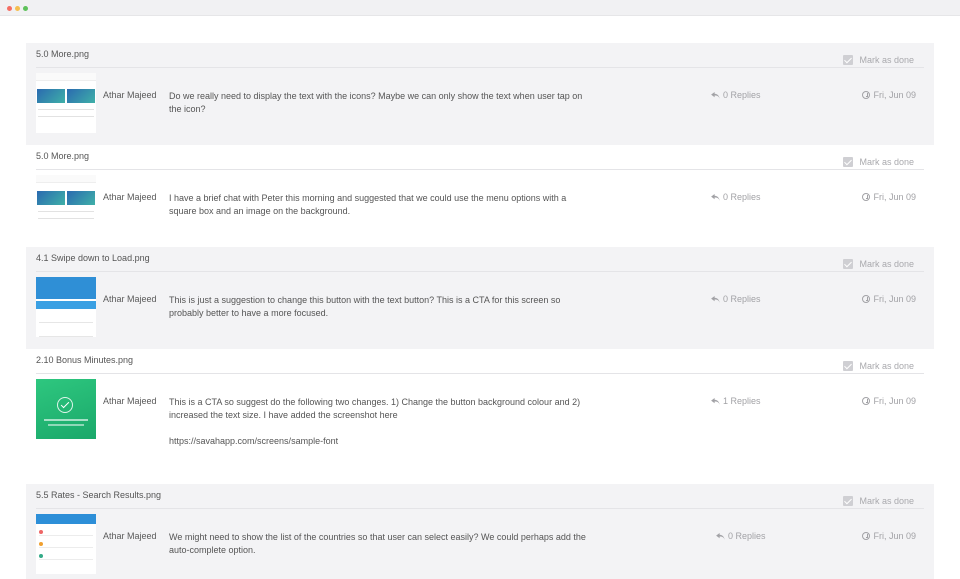  Describe the element at coordinates (480, 8) in the screenshot. I see `window-titlebar` at that location.